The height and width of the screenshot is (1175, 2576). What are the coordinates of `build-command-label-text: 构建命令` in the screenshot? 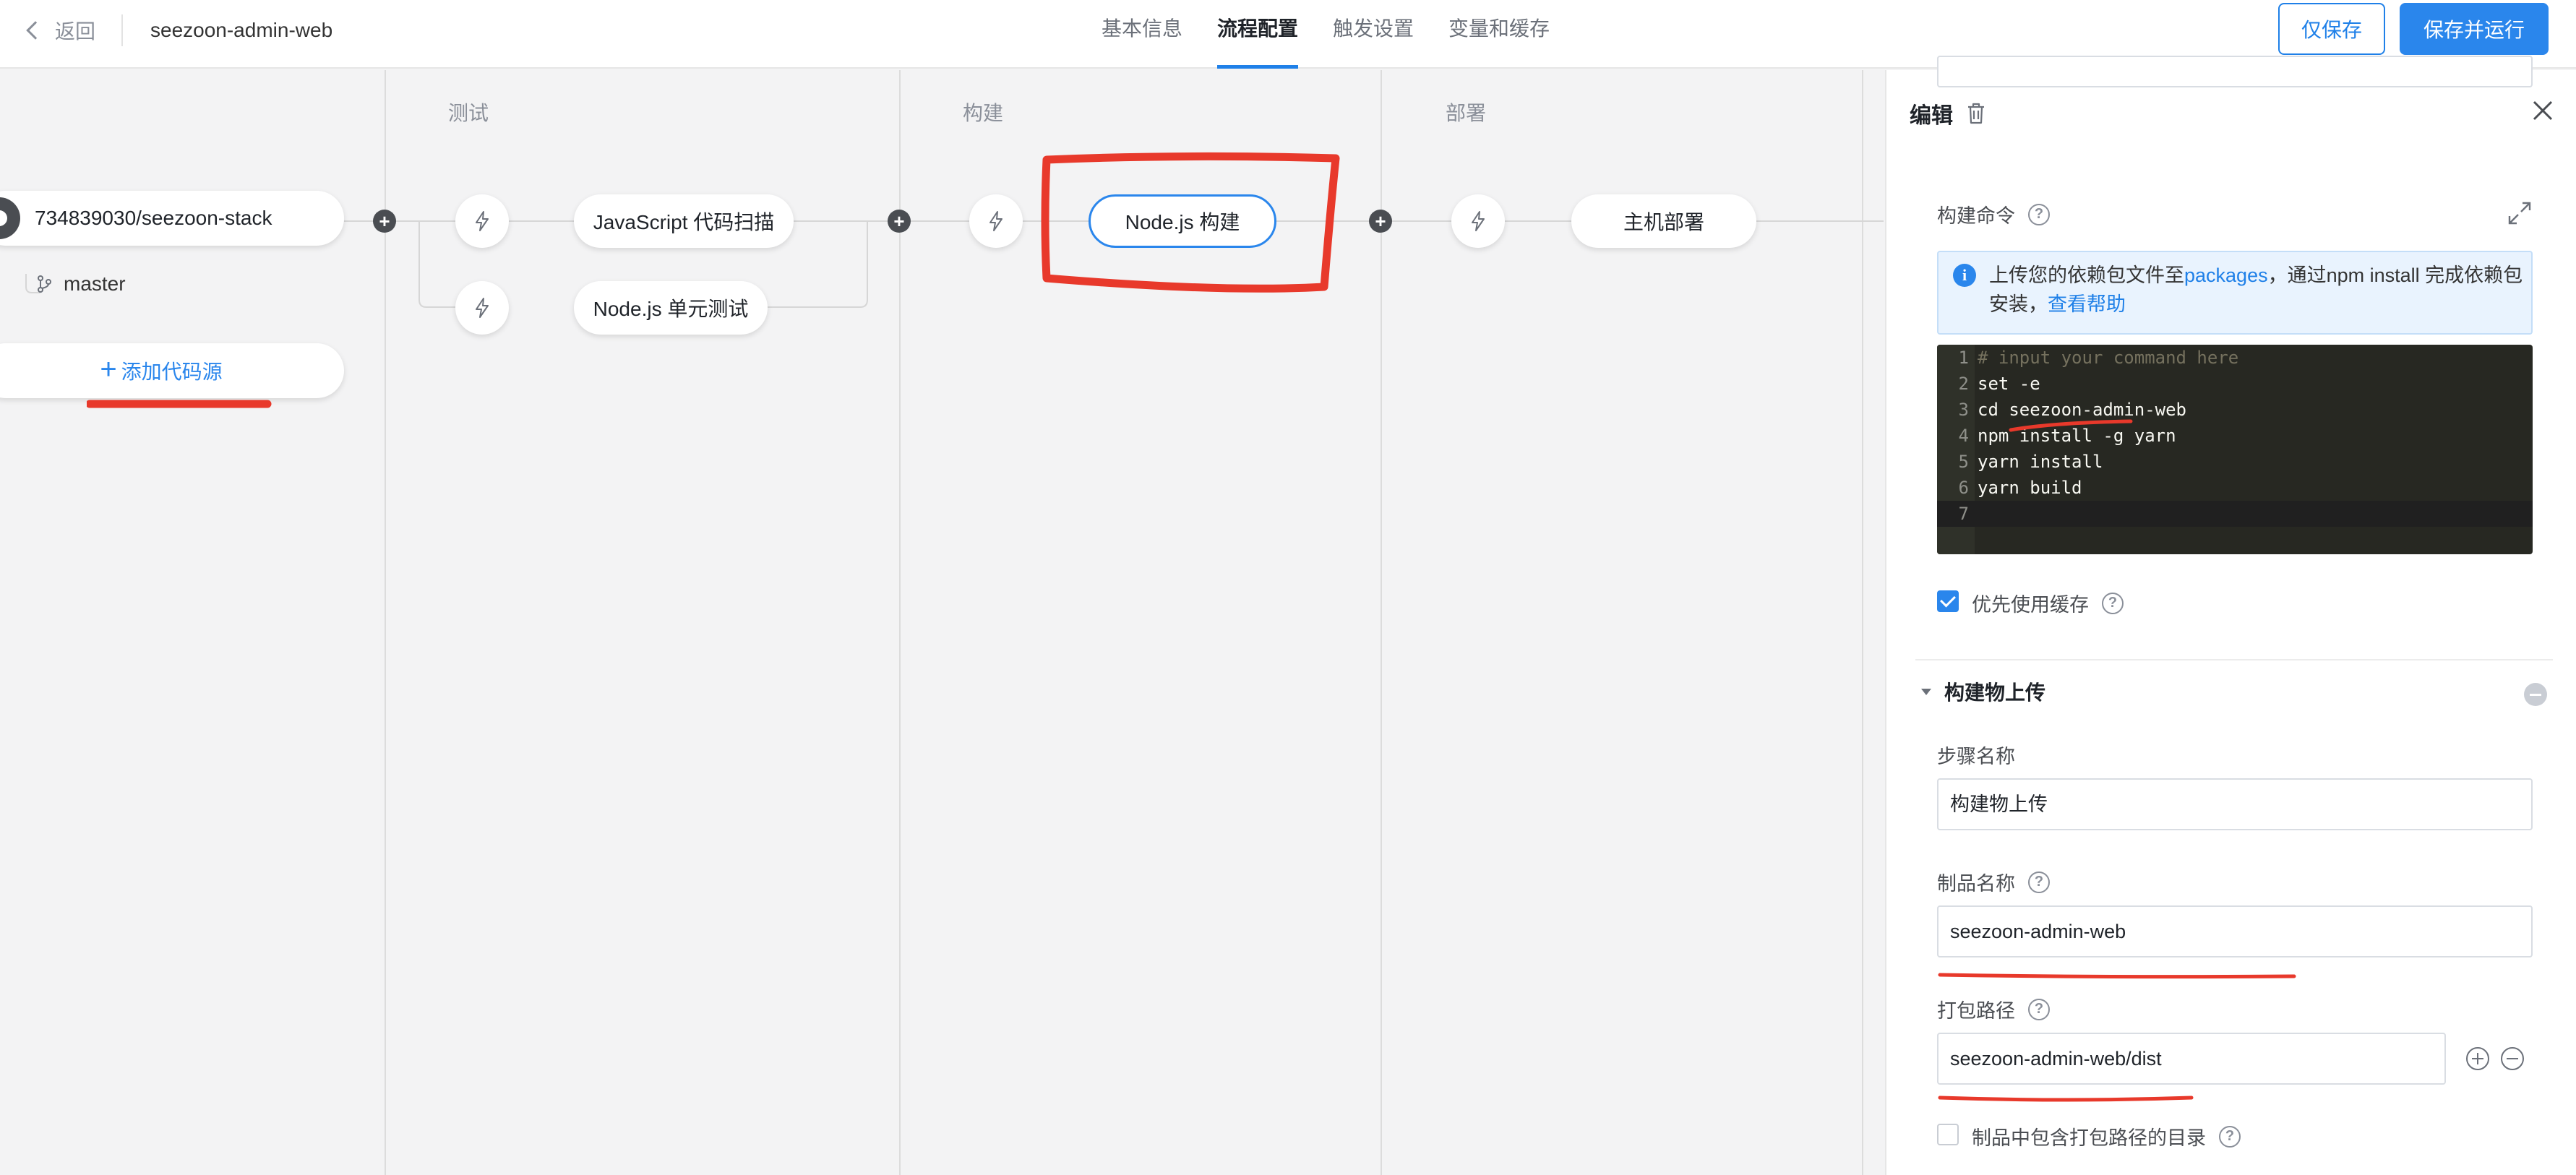 It's located at (1976, 216).